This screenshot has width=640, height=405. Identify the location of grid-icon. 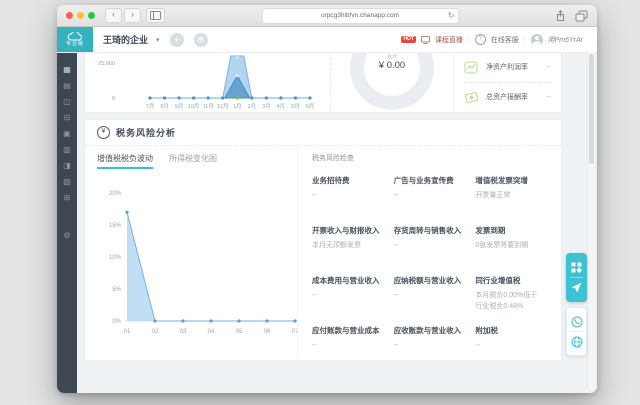
(576, 267).